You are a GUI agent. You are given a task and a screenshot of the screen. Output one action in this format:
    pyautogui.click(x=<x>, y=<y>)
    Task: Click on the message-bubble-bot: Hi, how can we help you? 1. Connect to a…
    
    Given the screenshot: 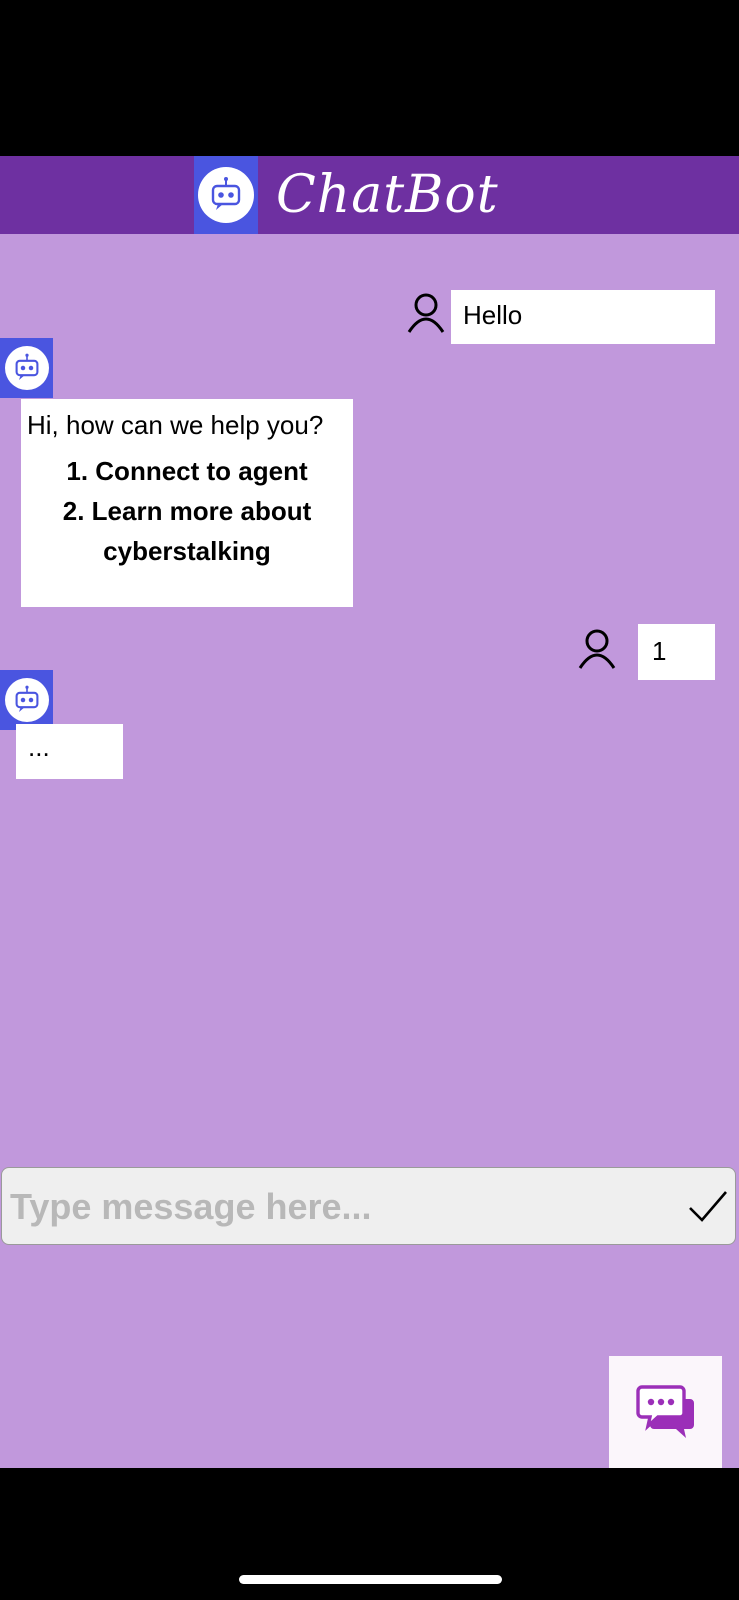 What is the action you would take?
    pyautogui.click(x=187, y=503)
    